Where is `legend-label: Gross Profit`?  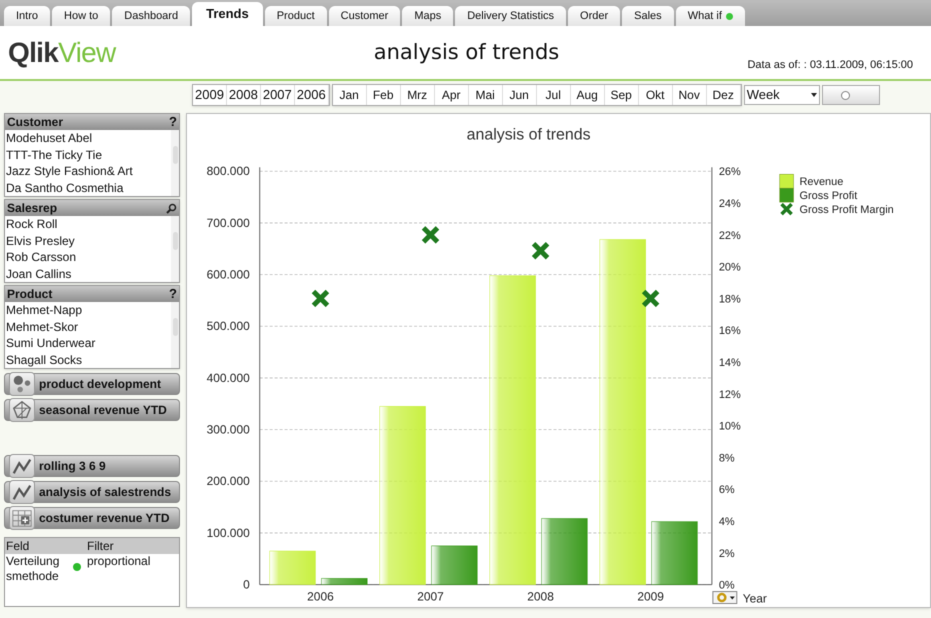
legend-label: Gross Profit is located at coordinates (829, 196).